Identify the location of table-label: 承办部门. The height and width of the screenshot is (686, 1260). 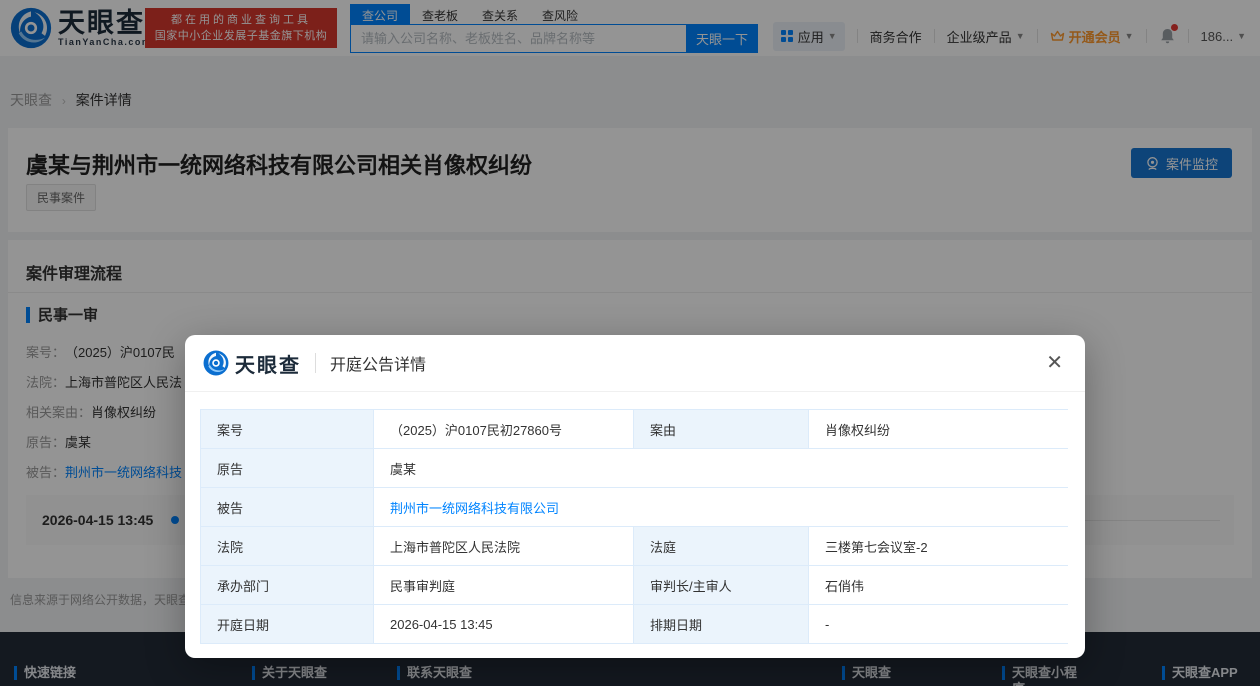
(286, 584).